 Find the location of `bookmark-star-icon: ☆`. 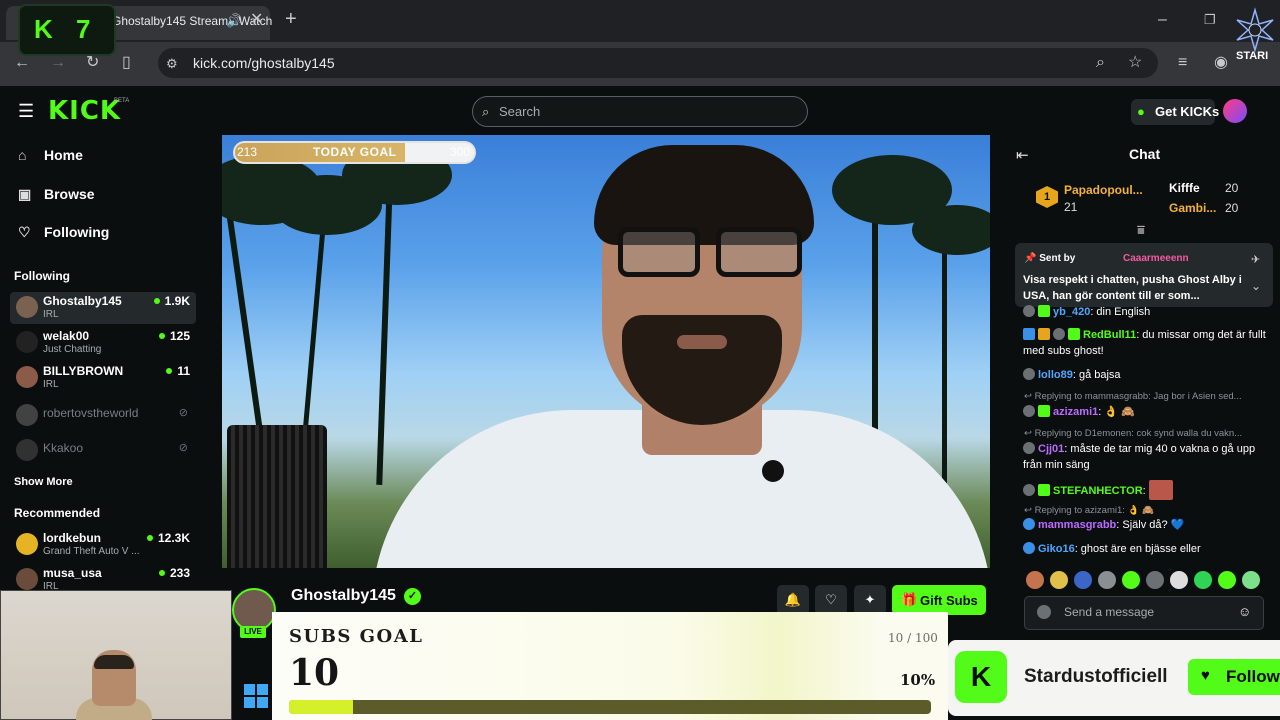

bookmark-star-icon: ☆ is located at coordinates (1135, 63).